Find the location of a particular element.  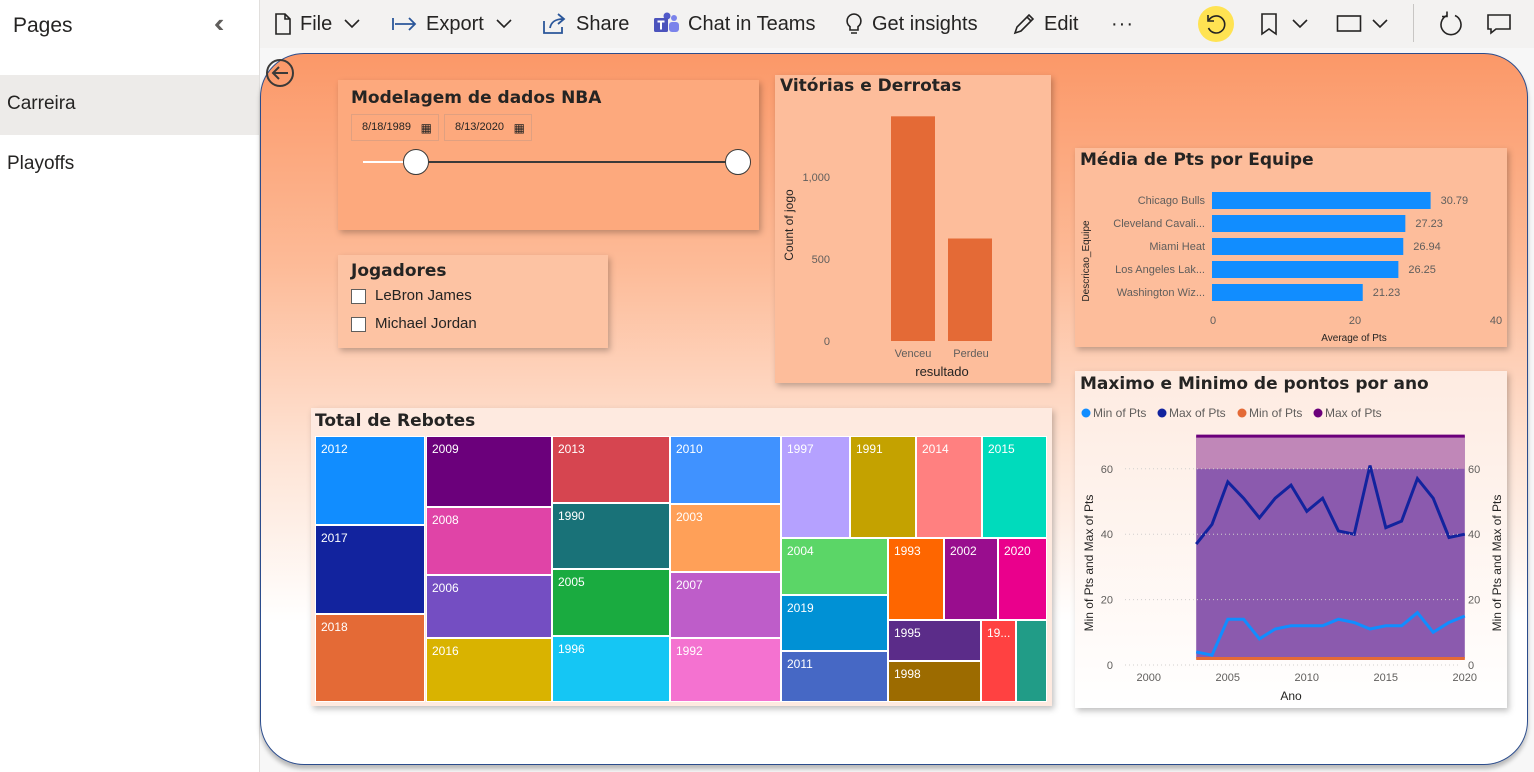

treemap-tile: 2011 is located at coordinates (834, 676).